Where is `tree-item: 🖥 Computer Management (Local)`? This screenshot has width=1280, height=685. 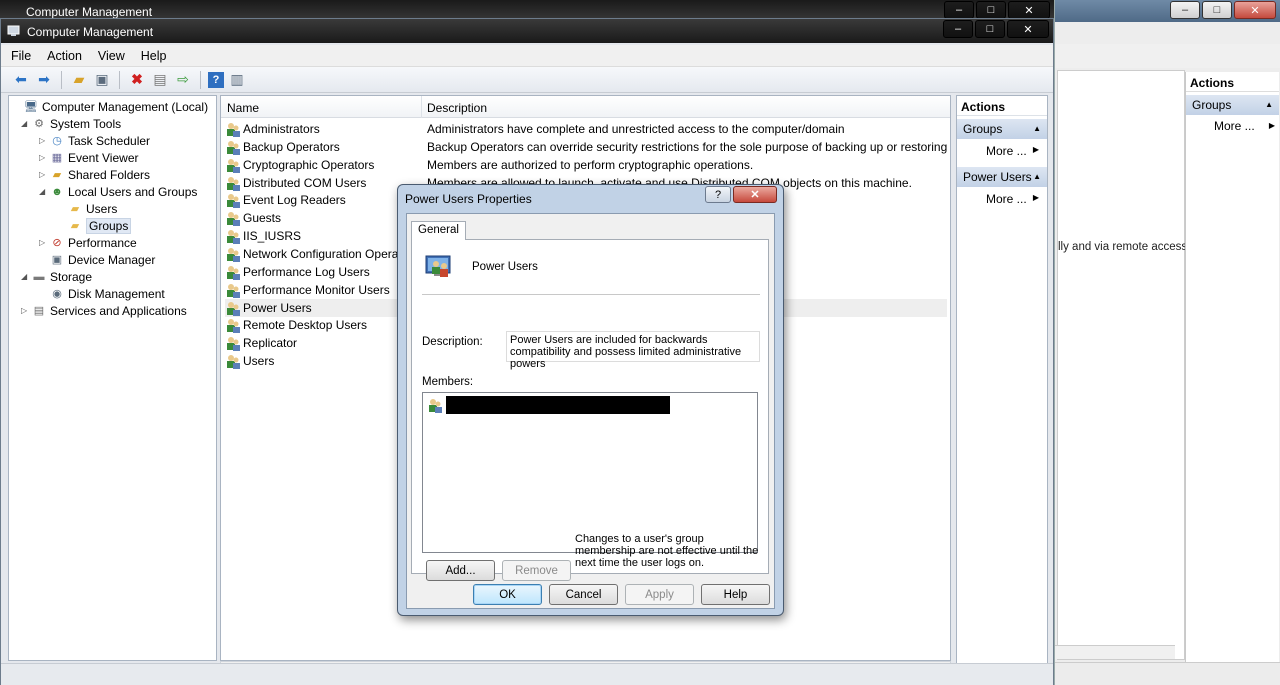 tree-item: 🖥 Computer Management (Local) is located at coordinates (110, 106).